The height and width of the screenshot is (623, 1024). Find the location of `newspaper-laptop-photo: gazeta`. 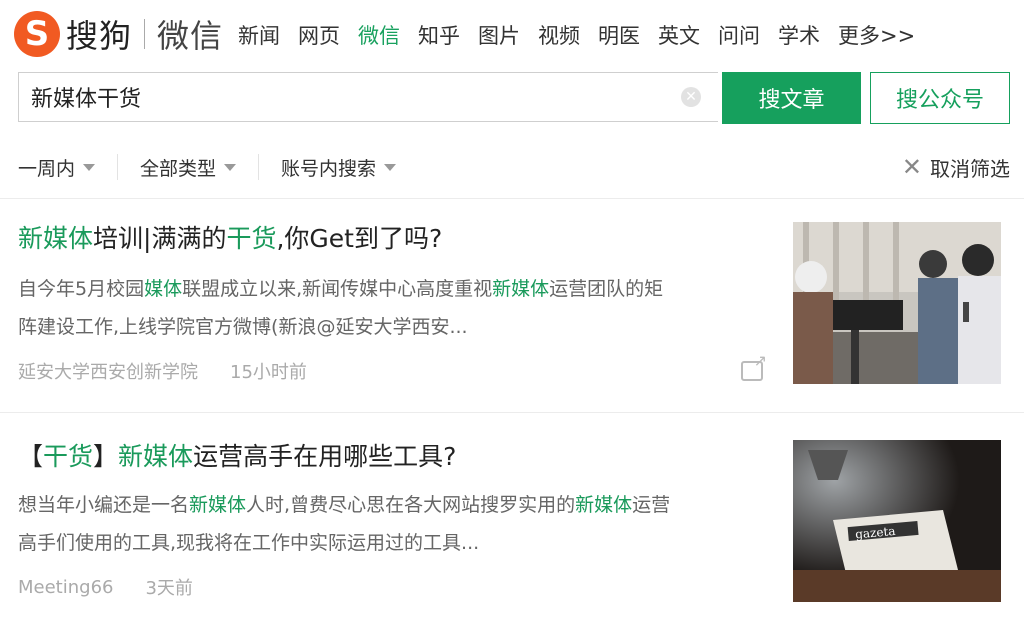

newspaper-laptop-photo: gazeta is located at coordinates (897, 521).